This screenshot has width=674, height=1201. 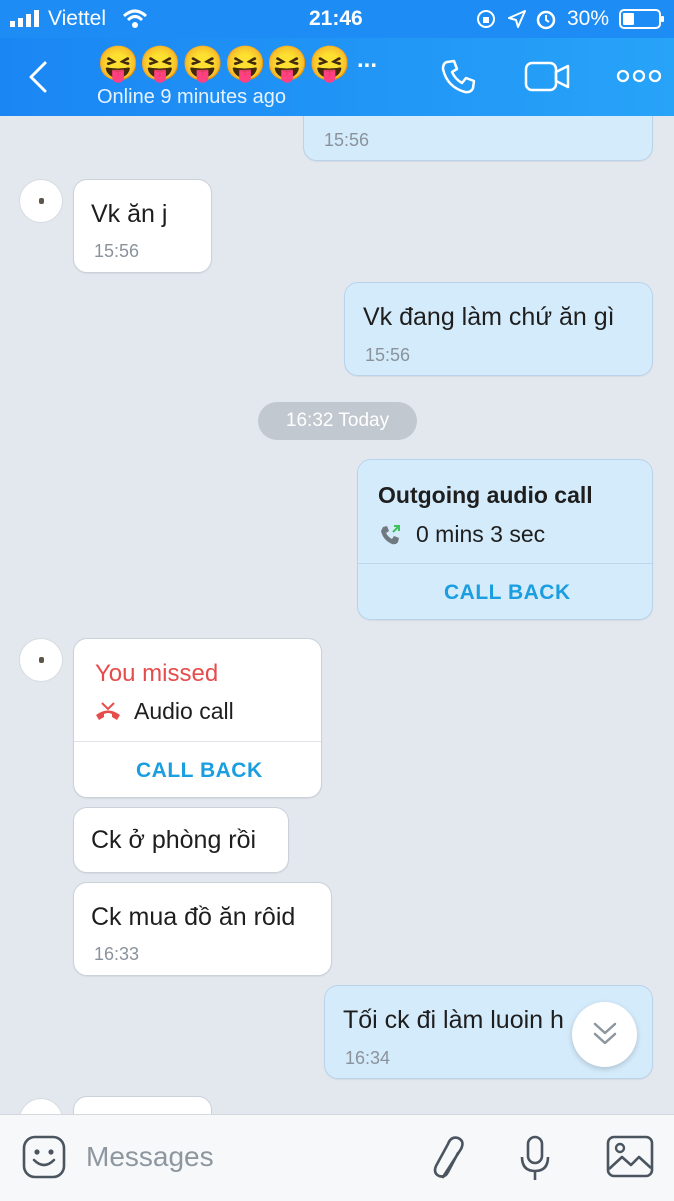 I want to click on outgoing-message-bubble: Vk đang làm chứ ăn gì 15:56, so click(x=498, y=329).